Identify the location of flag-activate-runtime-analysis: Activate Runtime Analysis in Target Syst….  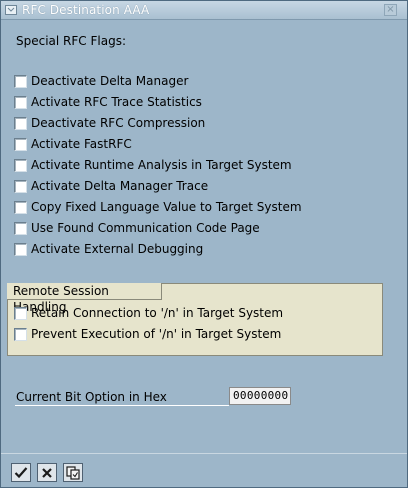
(153, 165).